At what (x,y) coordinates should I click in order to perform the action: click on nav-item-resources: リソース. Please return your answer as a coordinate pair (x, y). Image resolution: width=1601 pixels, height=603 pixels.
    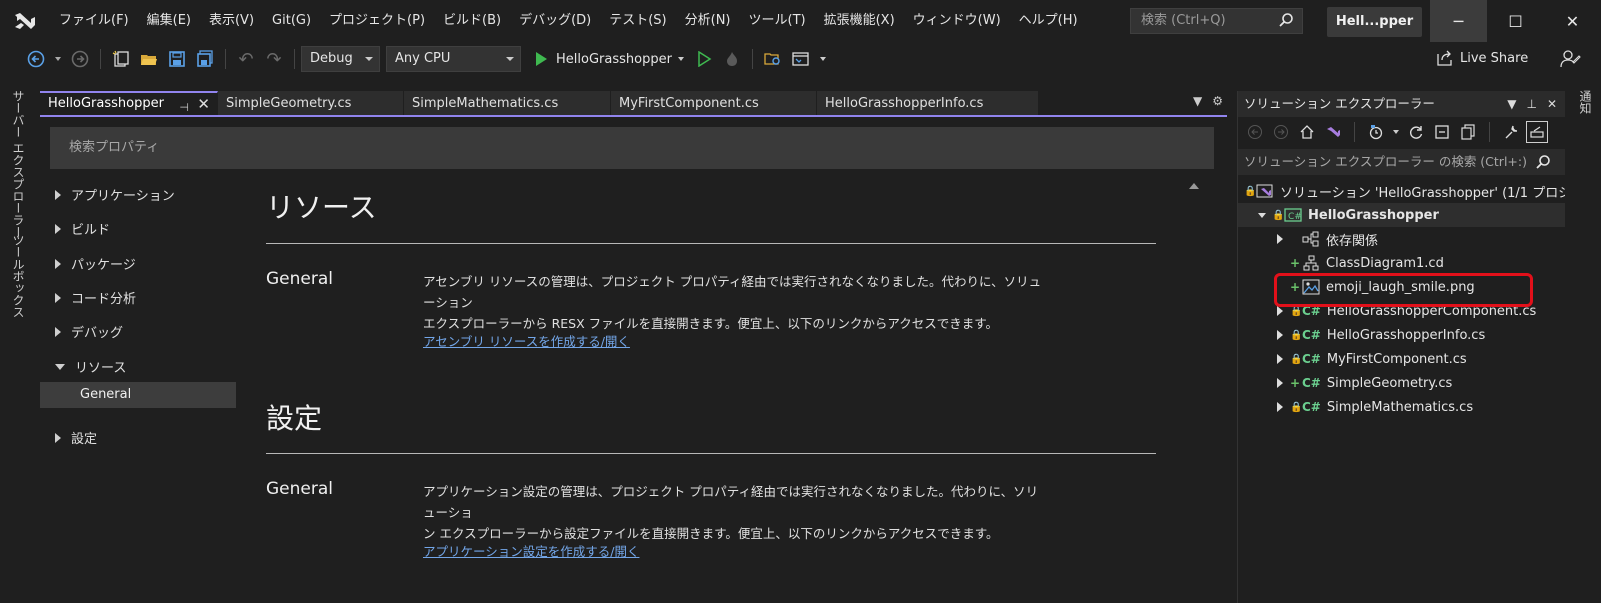
    Looking at the image, I should click on (90, 366).